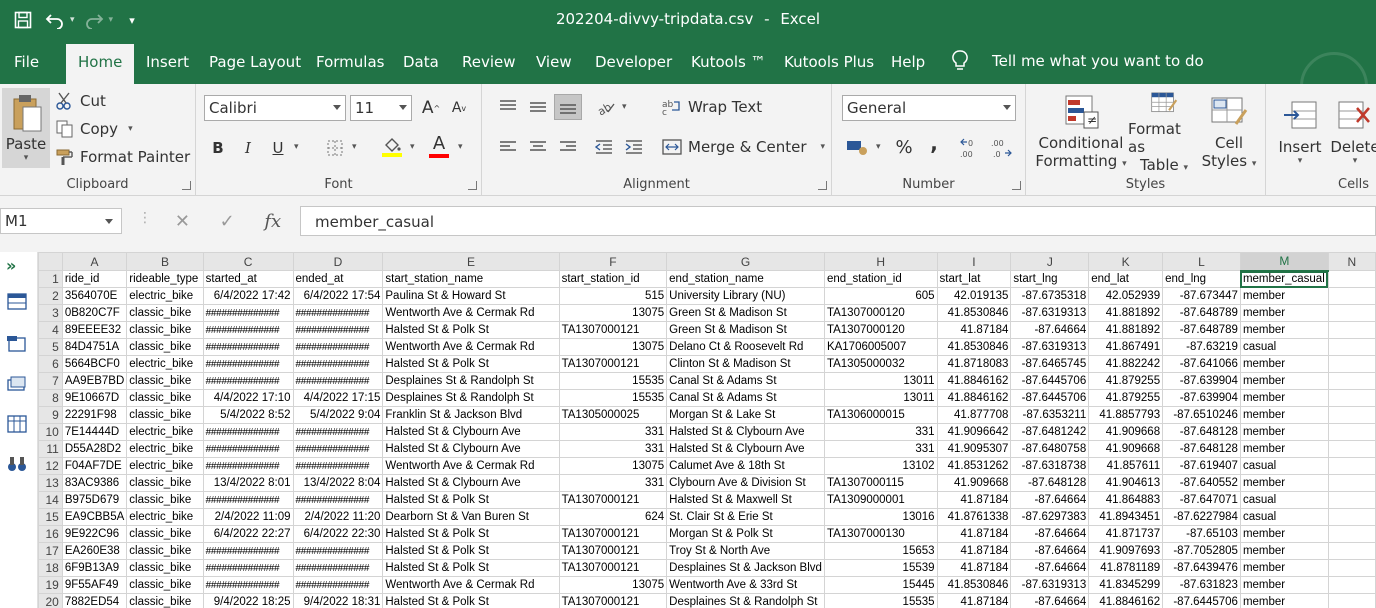  I want to click on column-header-c: C, so click(248, 261).